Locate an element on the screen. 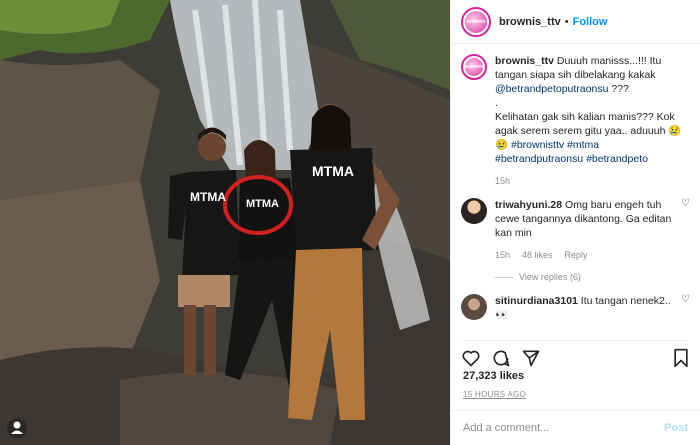 This screenshot has width=700, height=445. view-replies-label: View replies (6) is located at coordinates (550, 277).